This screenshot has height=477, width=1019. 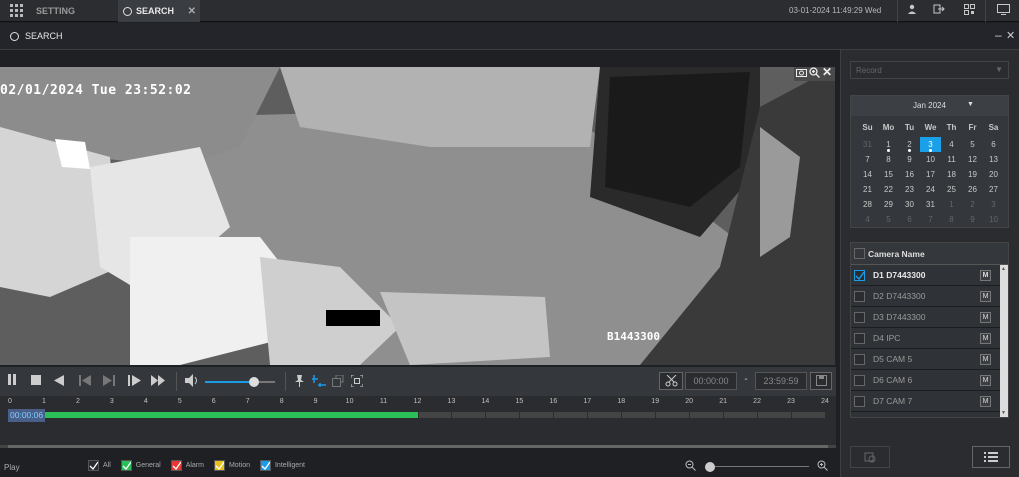 What do you see at coordinates (867, 204) in the screenshot?
I see `calendar-day: 28` at bounding box center [867, 204].